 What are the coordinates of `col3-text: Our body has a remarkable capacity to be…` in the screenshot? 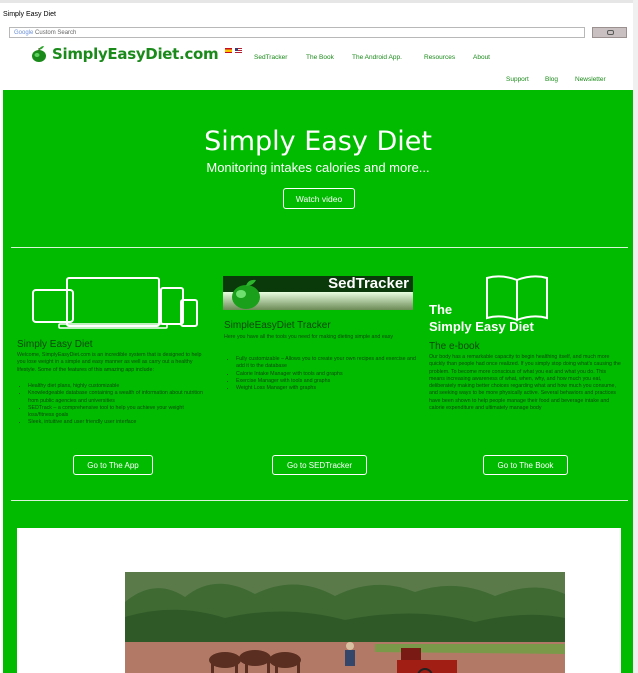 It's located at (525, 383).